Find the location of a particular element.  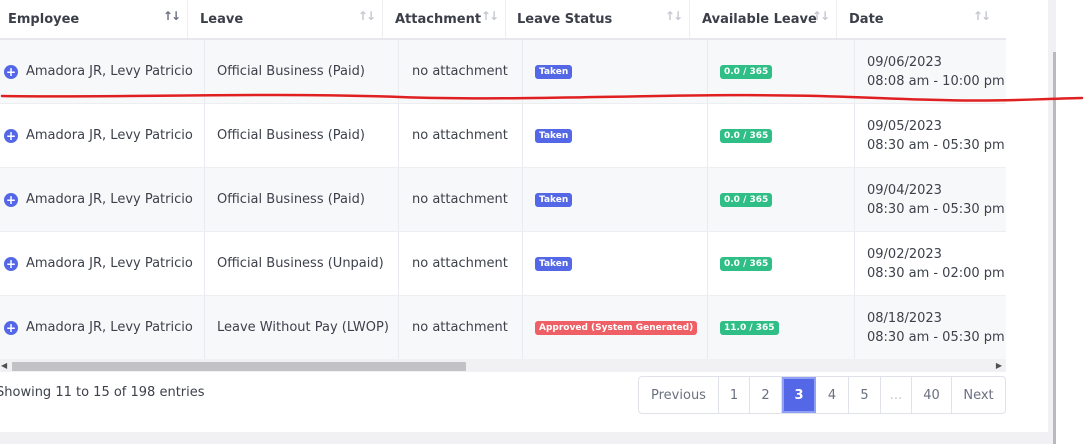

column-label: Date is located at coordinates (866, 19).